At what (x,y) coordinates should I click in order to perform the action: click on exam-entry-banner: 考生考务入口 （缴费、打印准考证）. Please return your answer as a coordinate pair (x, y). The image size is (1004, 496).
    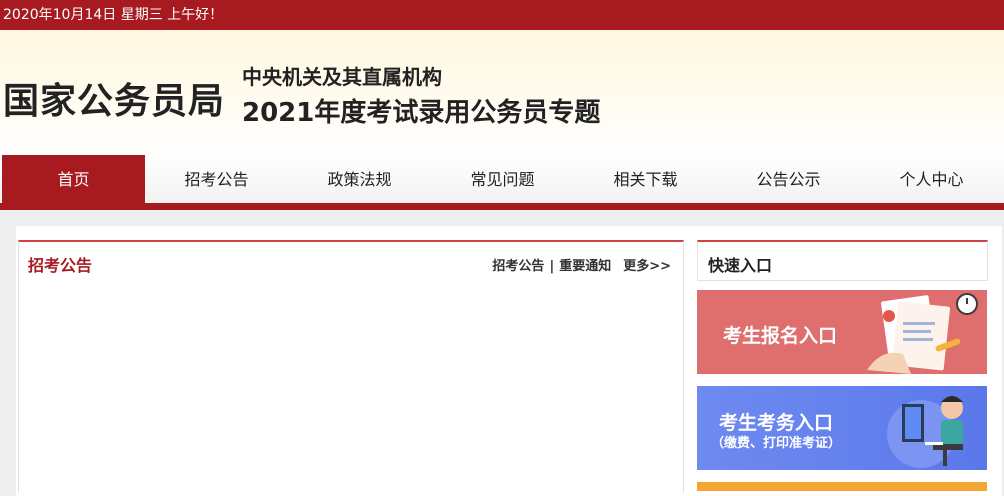
    Looking at the image, I should click on (842, 428).